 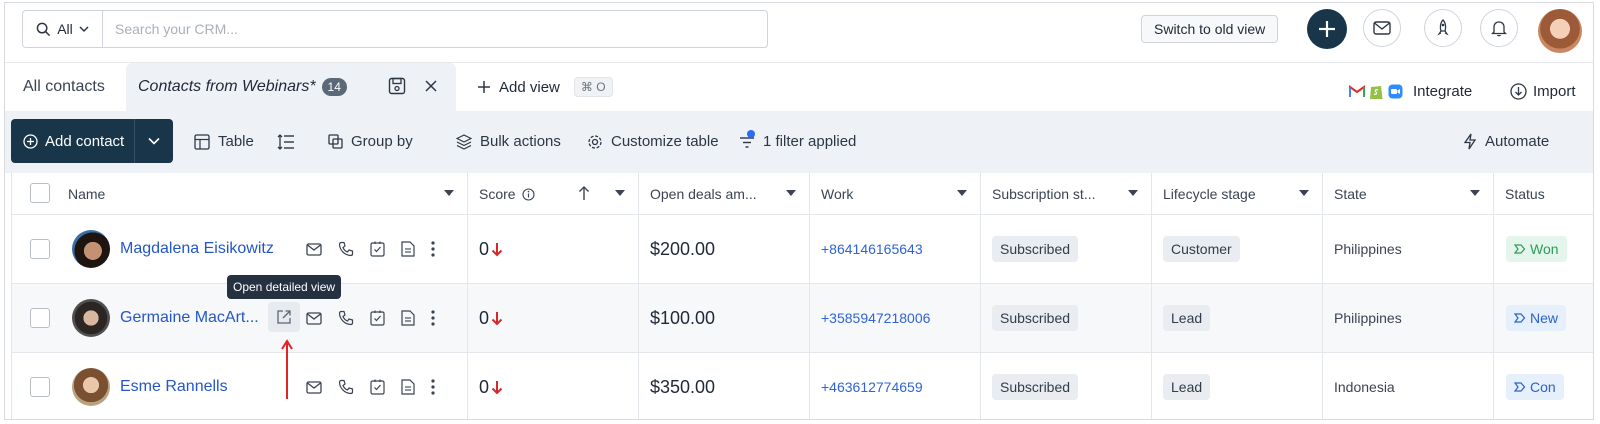 I want to click on table-label: Table, so click(x=236, y=141).